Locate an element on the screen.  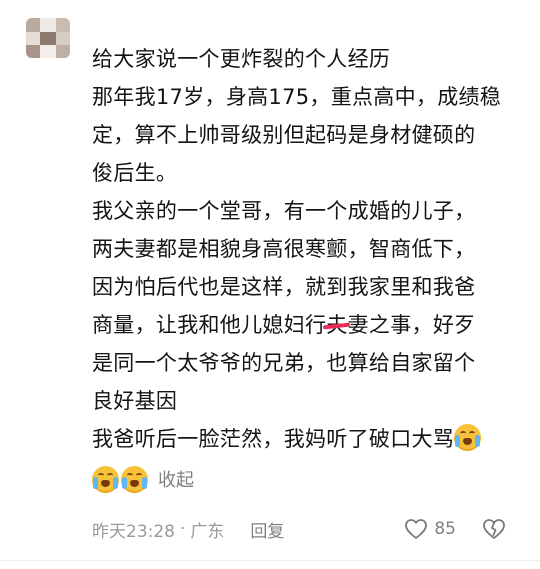
divider is located at coordinates (270, 560).